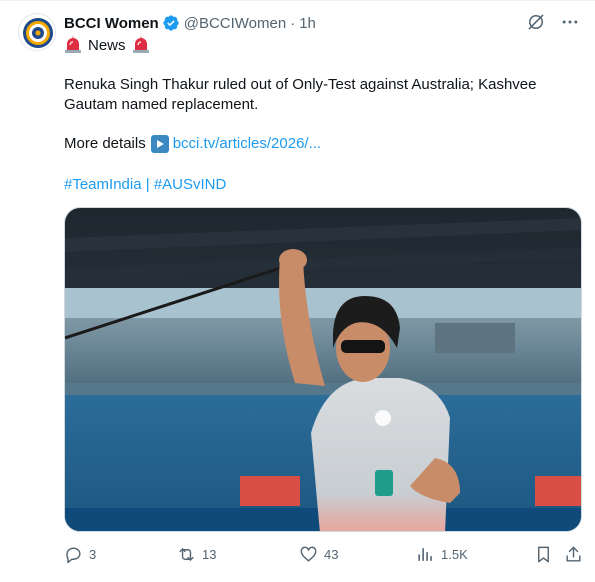  I want to click on share-button, so click(573, 554).